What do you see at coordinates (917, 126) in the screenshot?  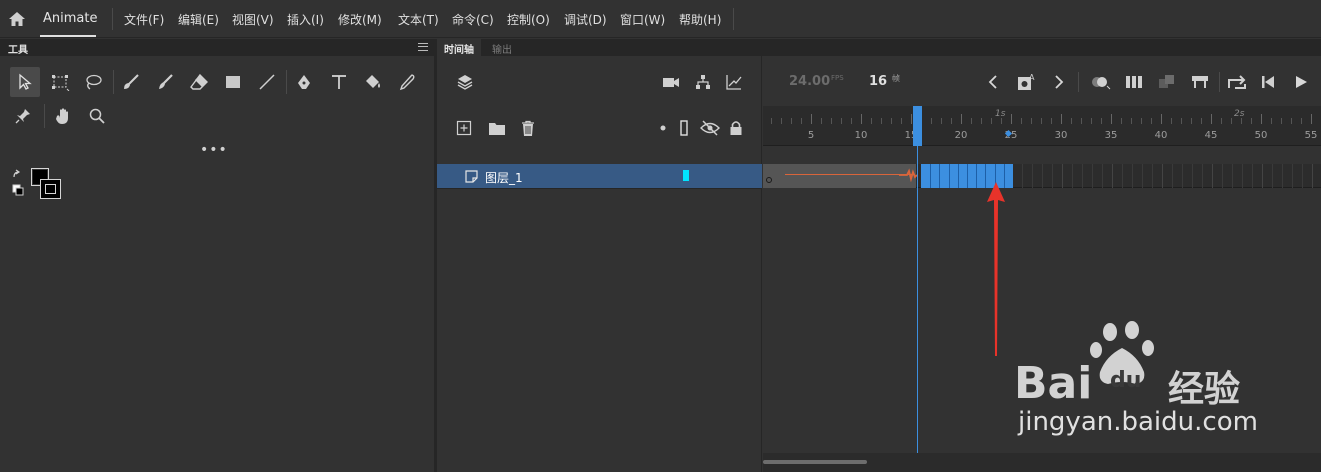 I see `playhead-handle` at bounding box center [917, 126].